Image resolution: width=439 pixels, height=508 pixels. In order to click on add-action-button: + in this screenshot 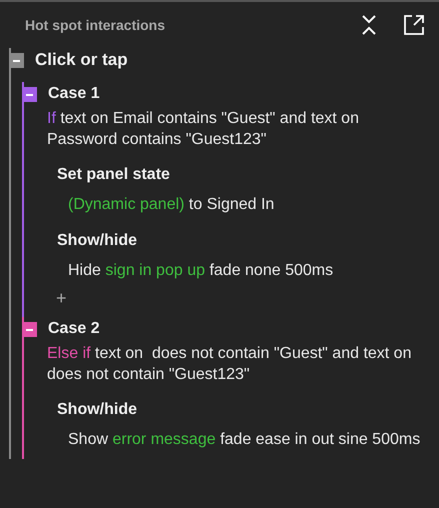, I will do `click(61, 298)`.